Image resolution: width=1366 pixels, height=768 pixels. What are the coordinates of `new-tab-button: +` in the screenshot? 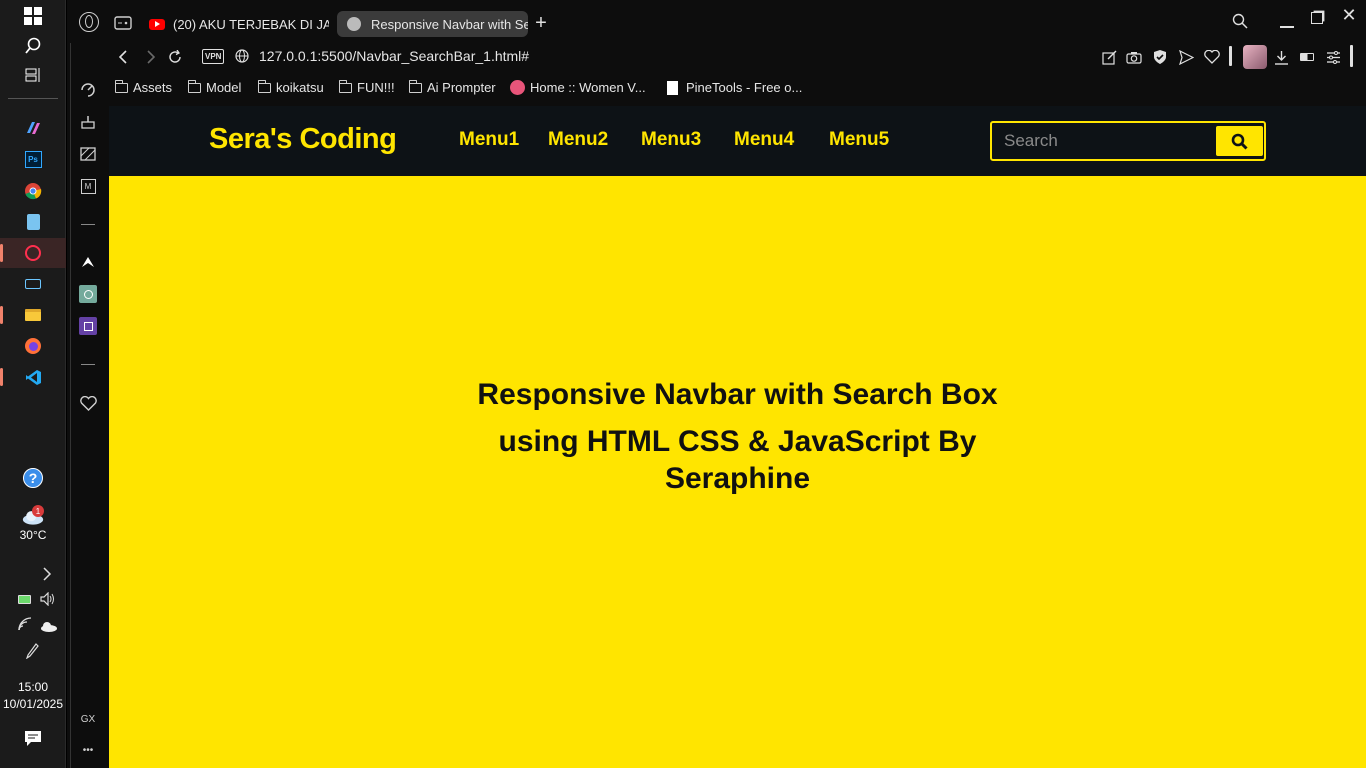 It's located at (541, 23).